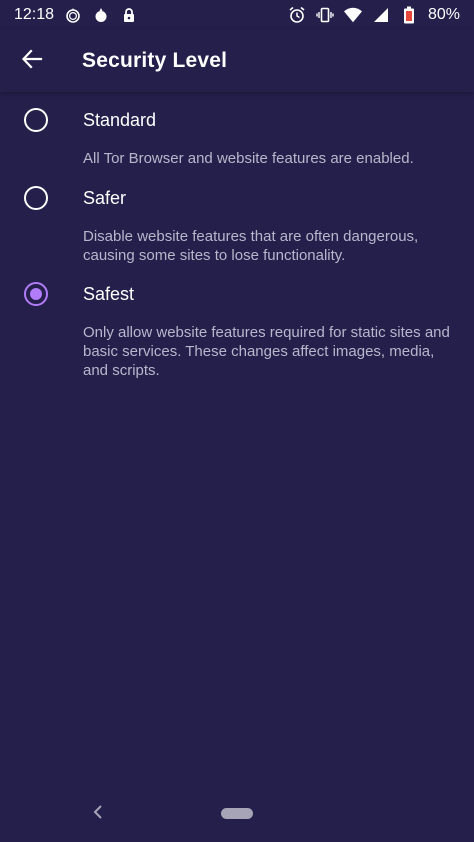 The height and width of the screenshot is (842, 474). I want to click on status-right: 80%, so click(374, 15).